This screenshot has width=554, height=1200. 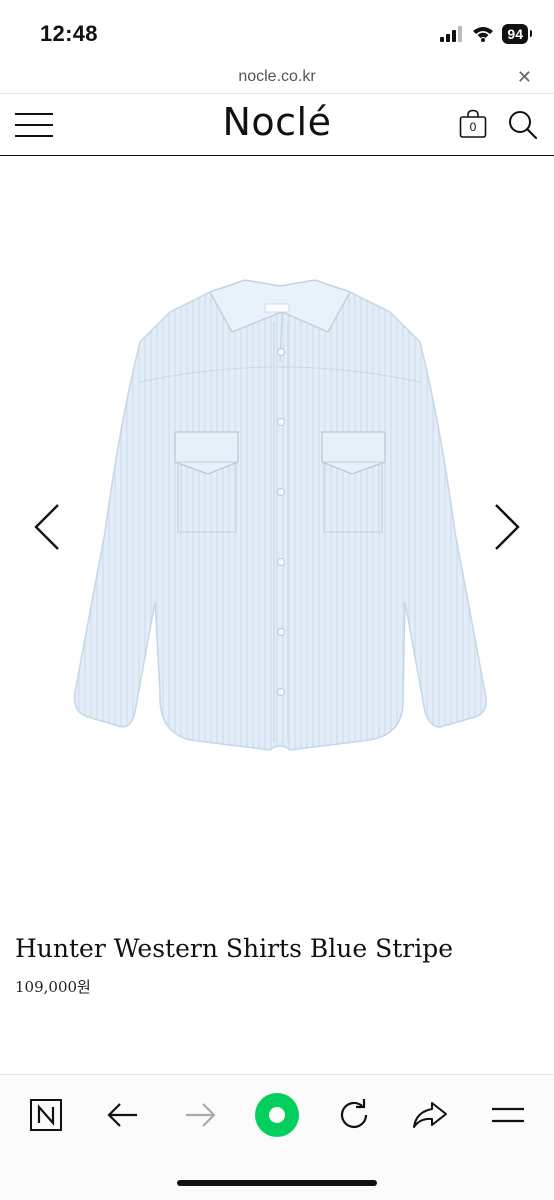 What do you see at coordinates (277, 32) in the screenshot?
I see `status-bar: 12:48 94` at bounding box center [277, 32].